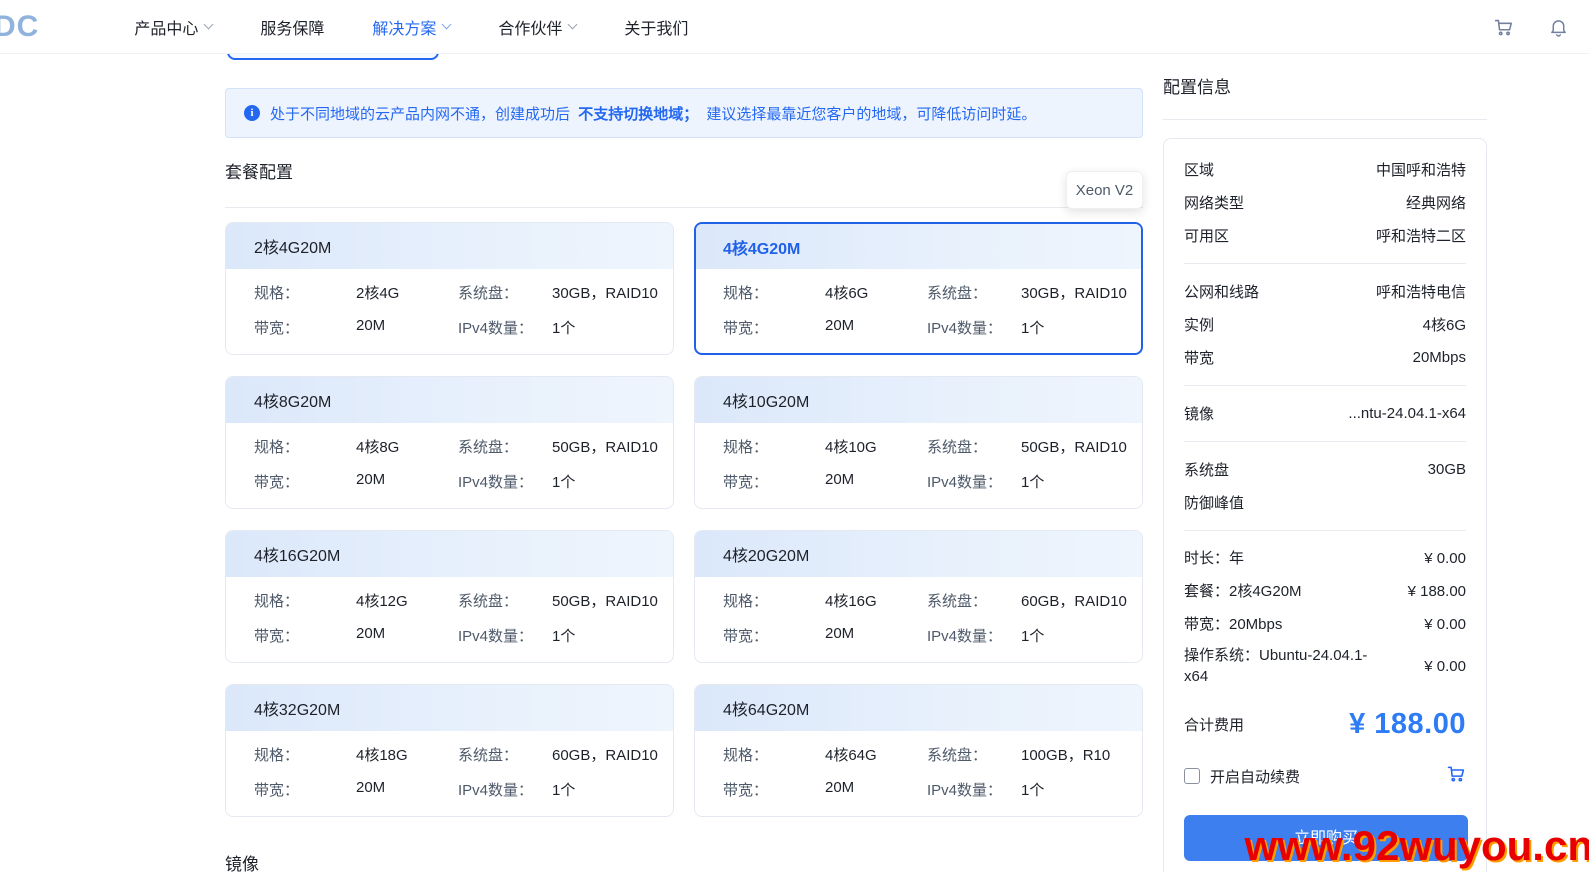 This screenshot has width=1589, height=872. I want to click on add-to-cart-icon, so click(1455, 776).